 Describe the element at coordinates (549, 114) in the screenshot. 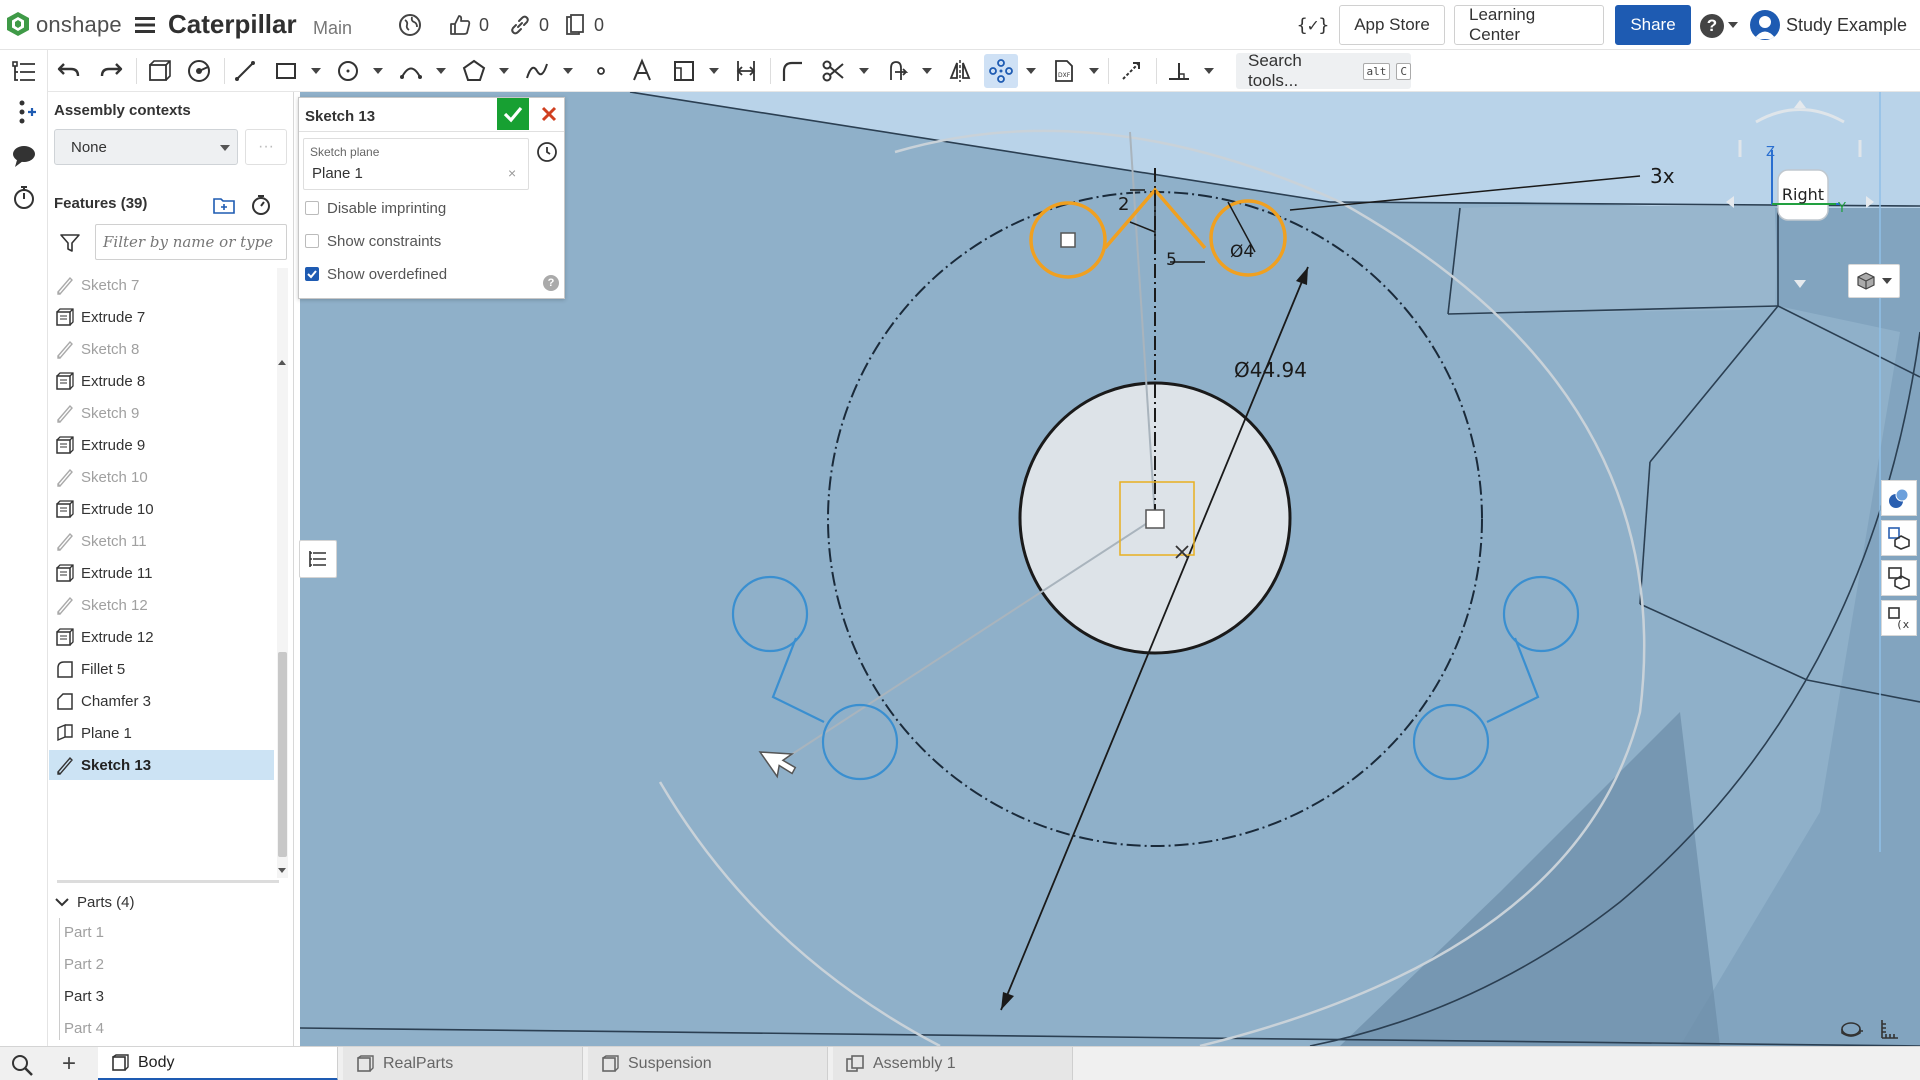

I see `cancel-sketch-button` at that location.